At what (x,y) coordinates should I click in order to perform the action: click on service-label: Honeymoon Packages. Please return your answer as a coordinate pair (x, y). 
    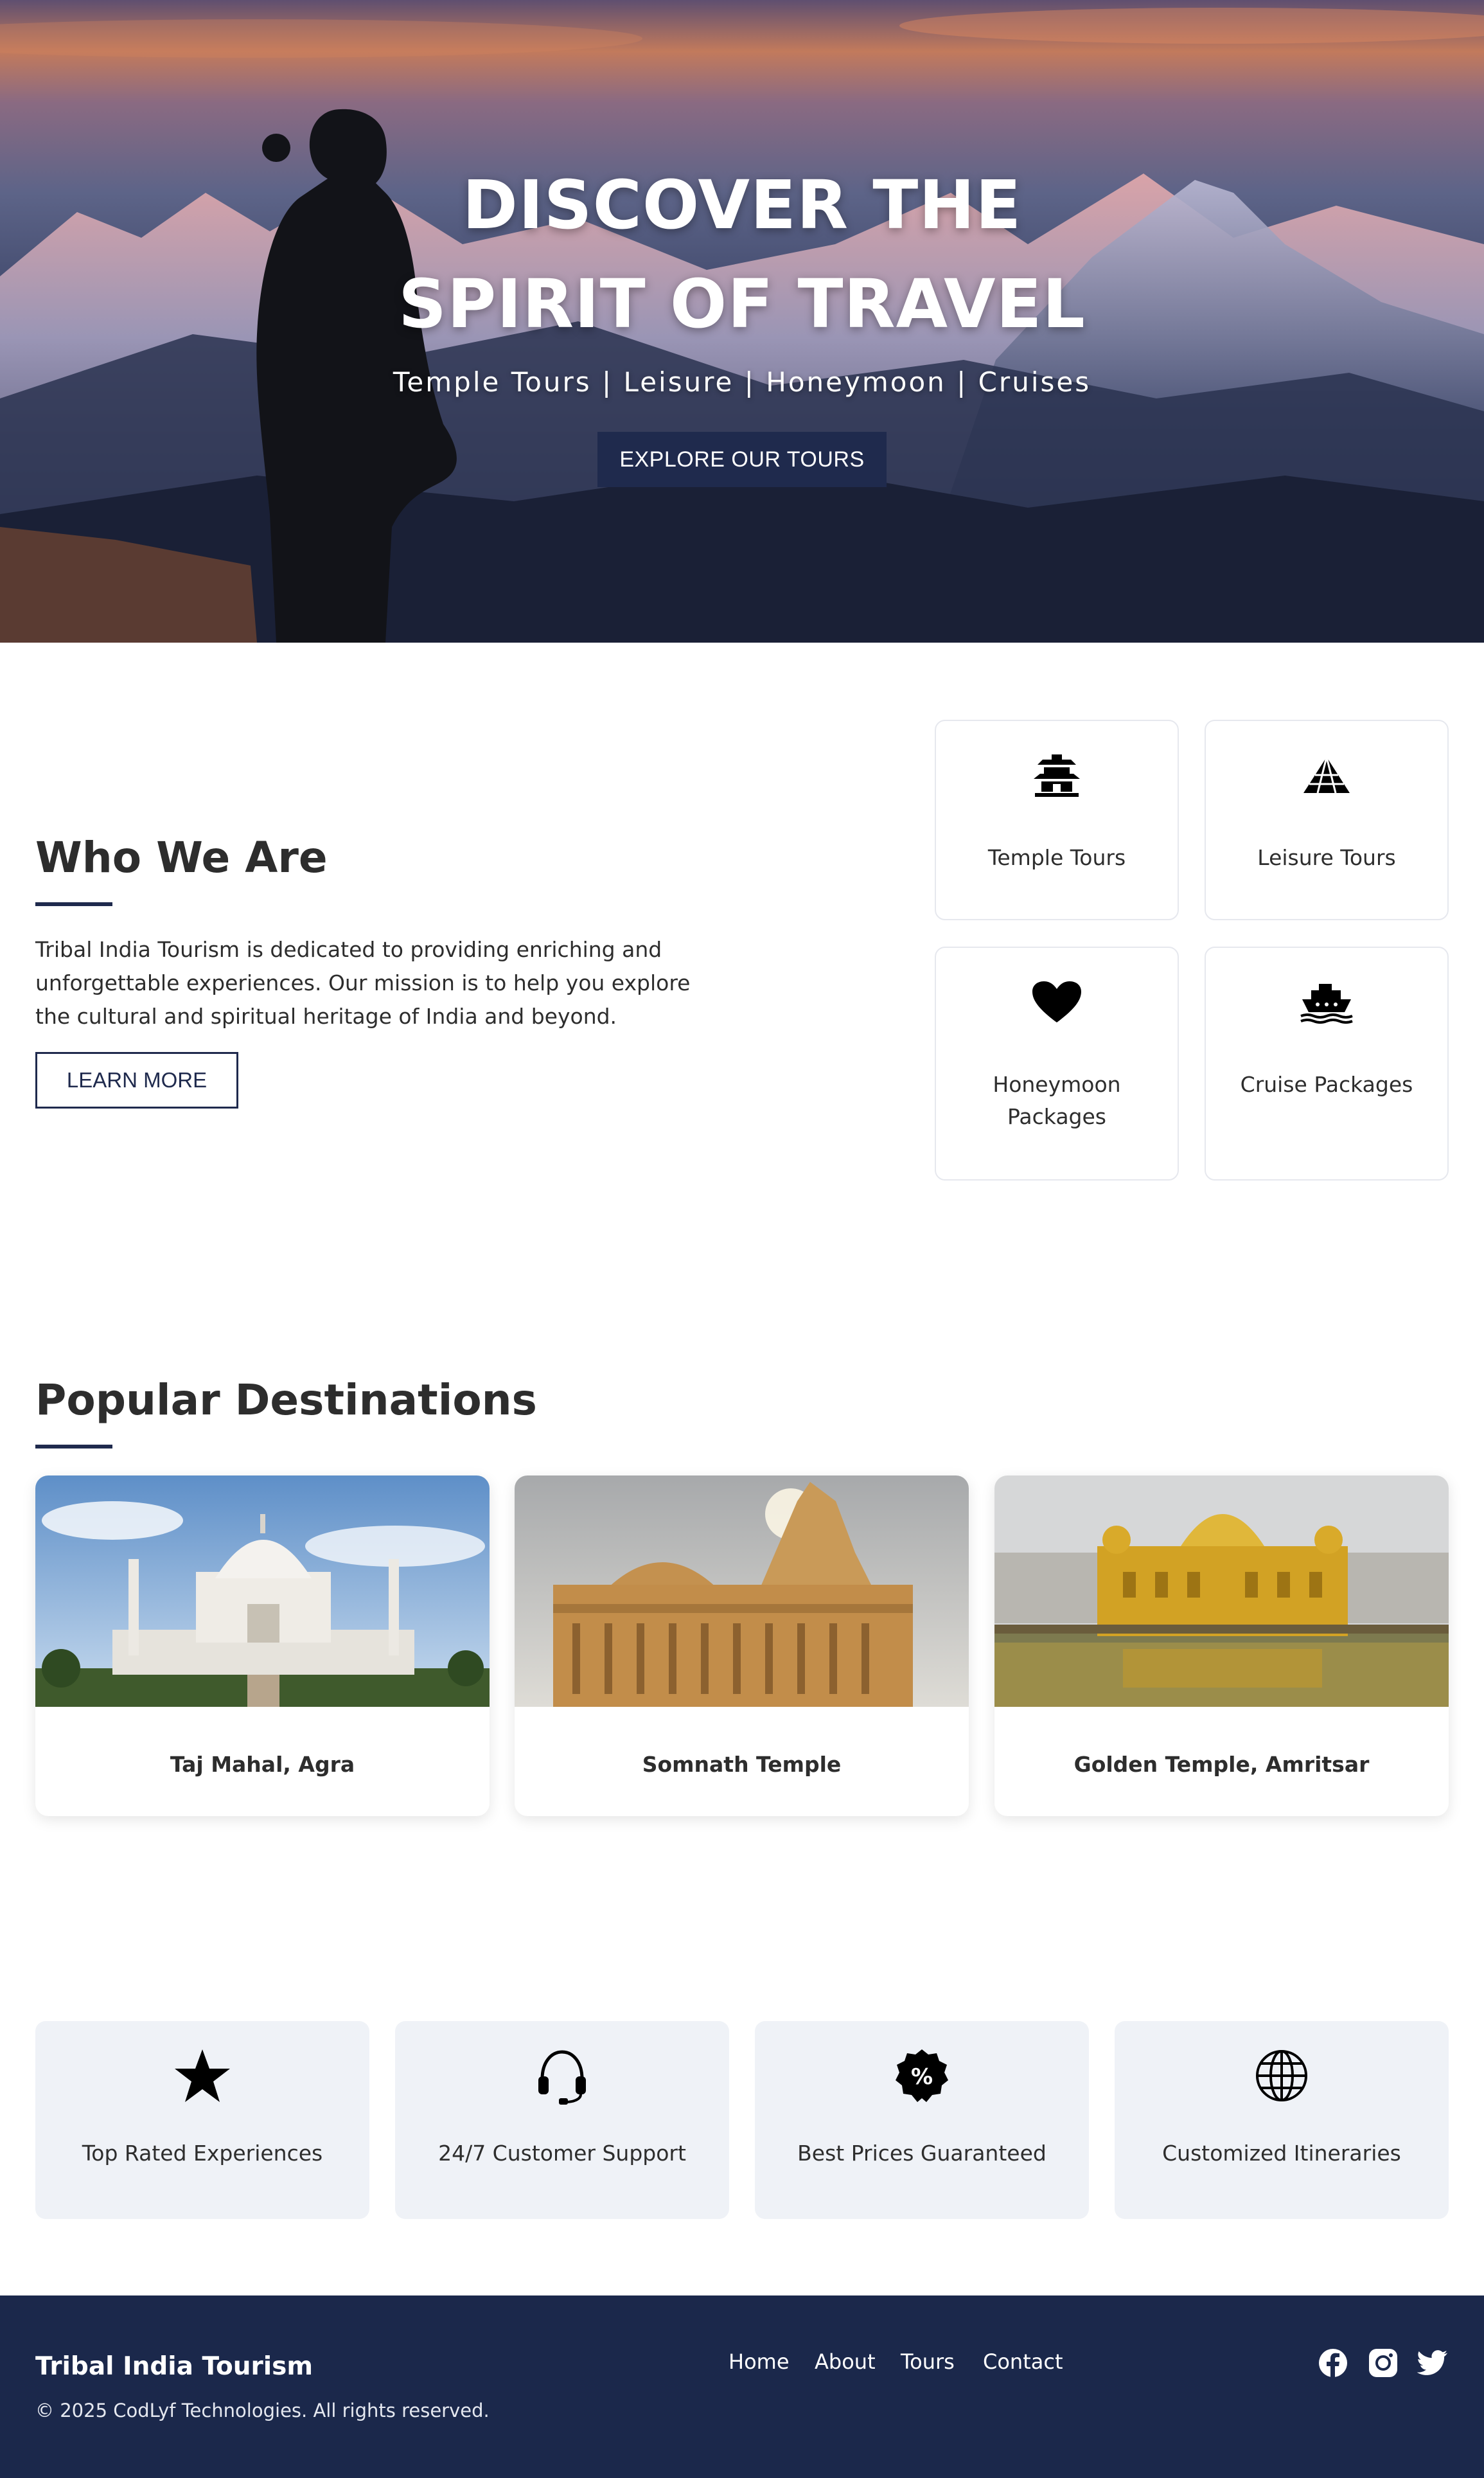
    Looking at the image, I should click on (1057, 1100).